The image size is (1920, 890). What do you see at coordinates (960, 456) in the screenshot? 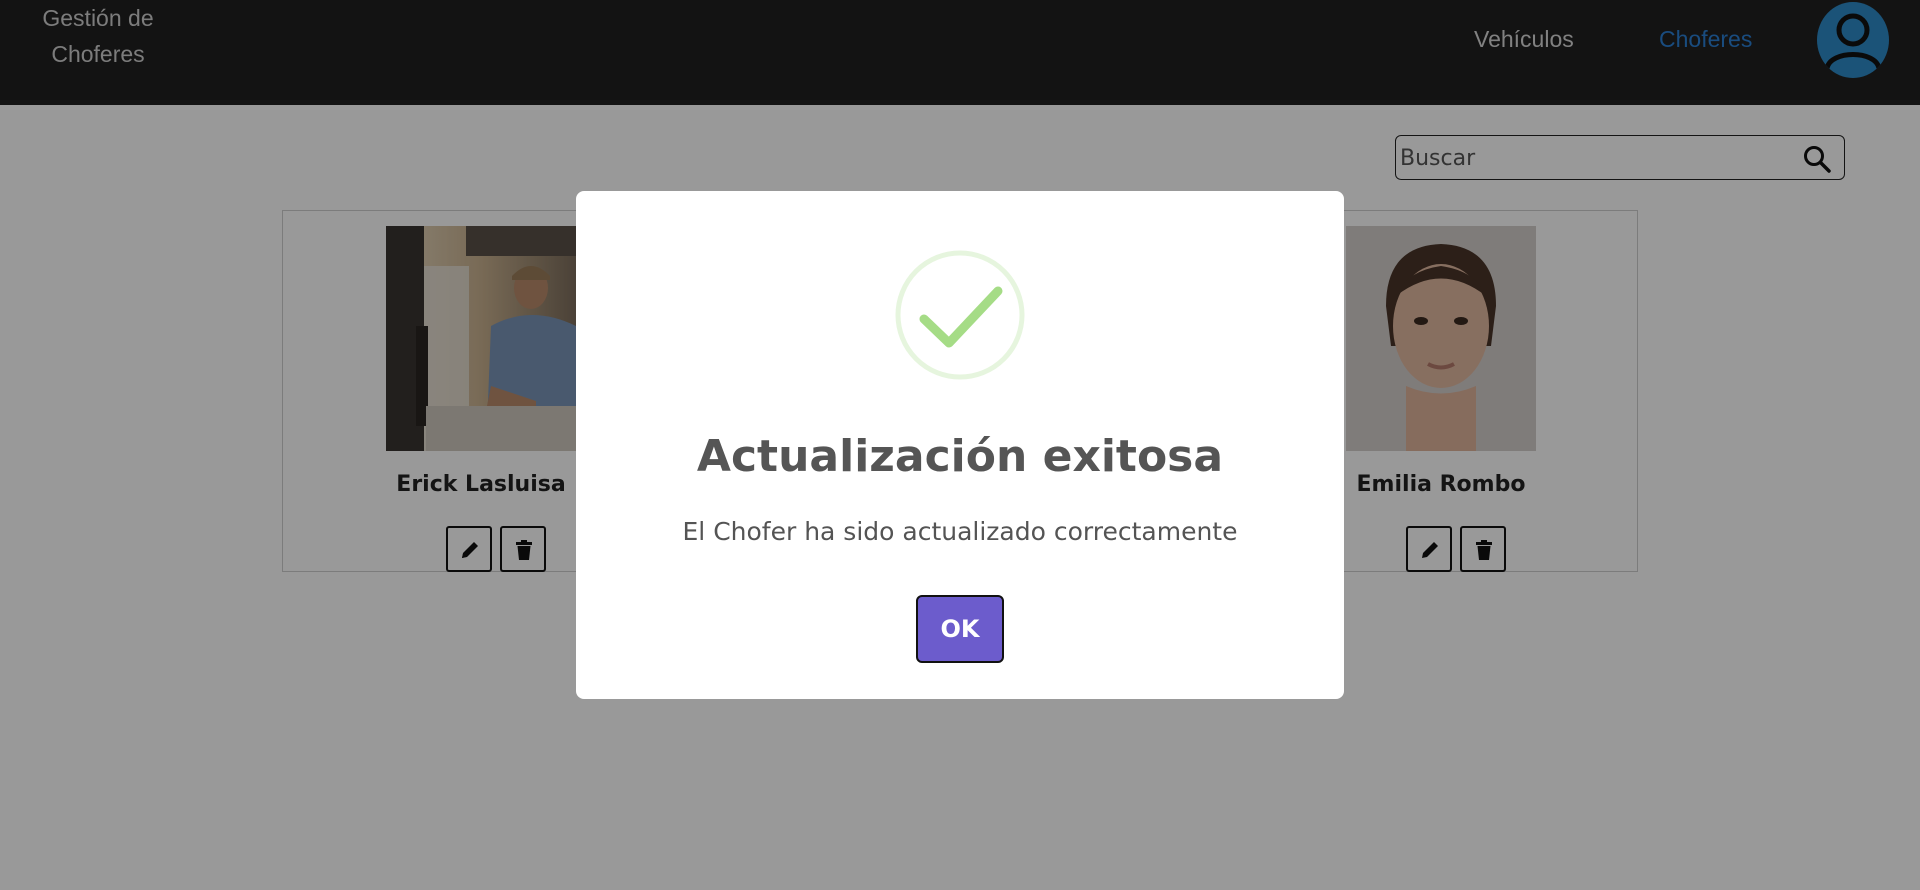
I see `dialog-title: Actualización exitosa` at bounding box center [960, 456].